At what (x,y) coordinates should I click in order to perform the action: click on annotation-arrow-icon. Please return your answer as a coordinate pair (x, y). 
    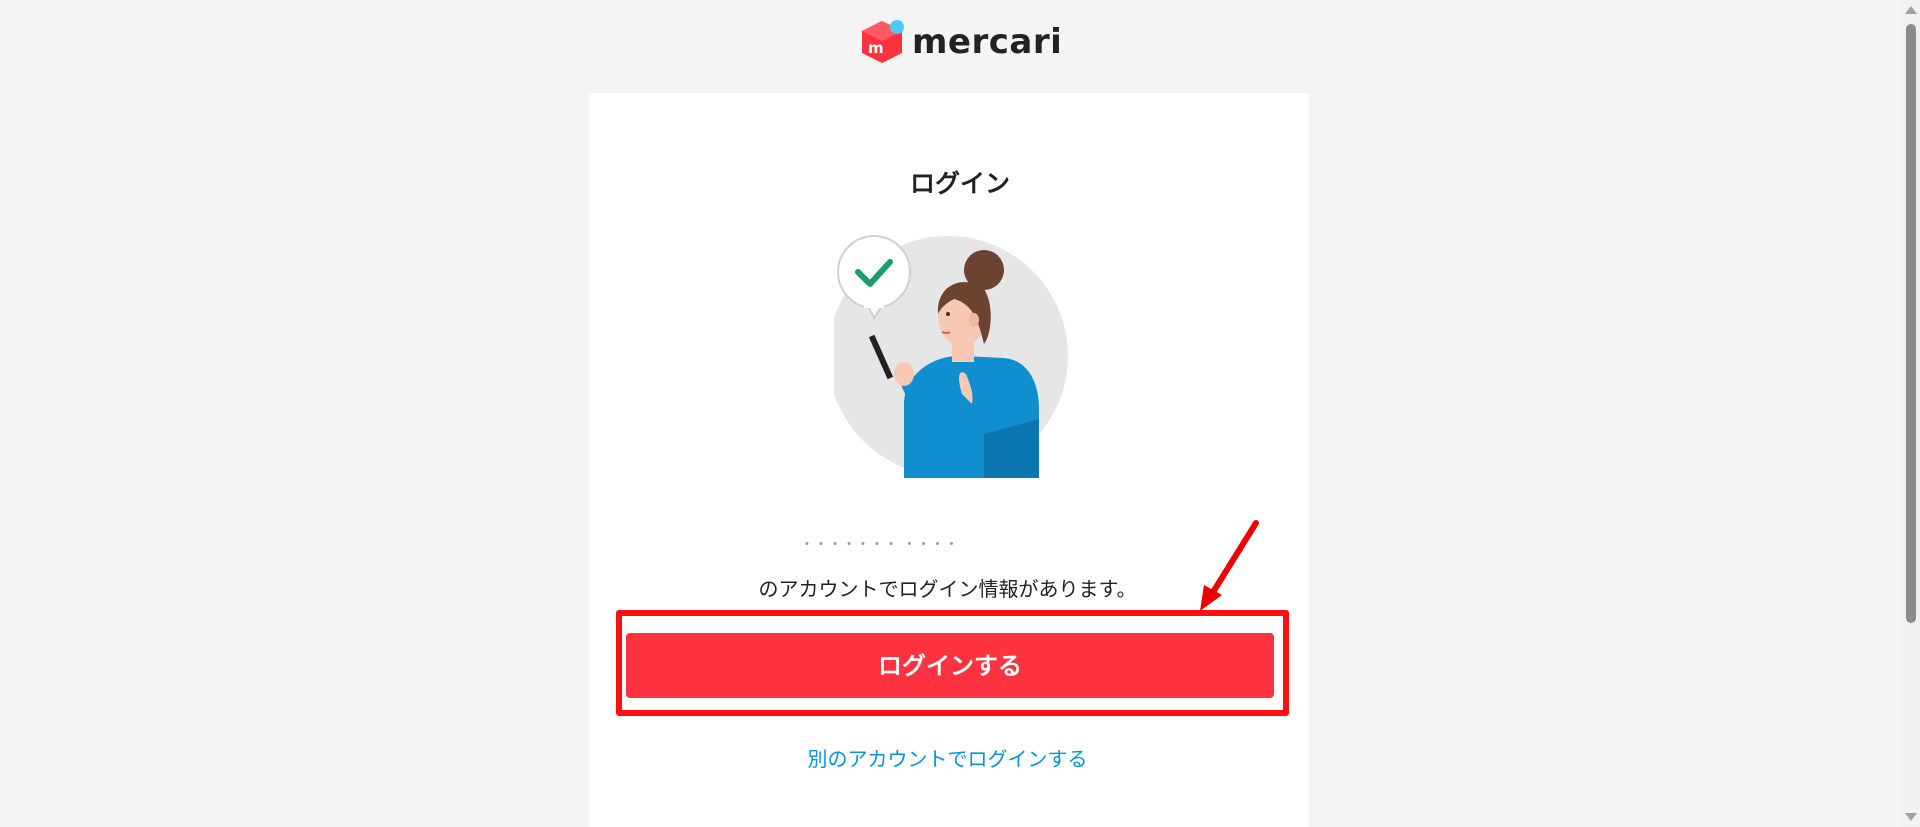
    Looking at the image, I should click on (1229, 565).